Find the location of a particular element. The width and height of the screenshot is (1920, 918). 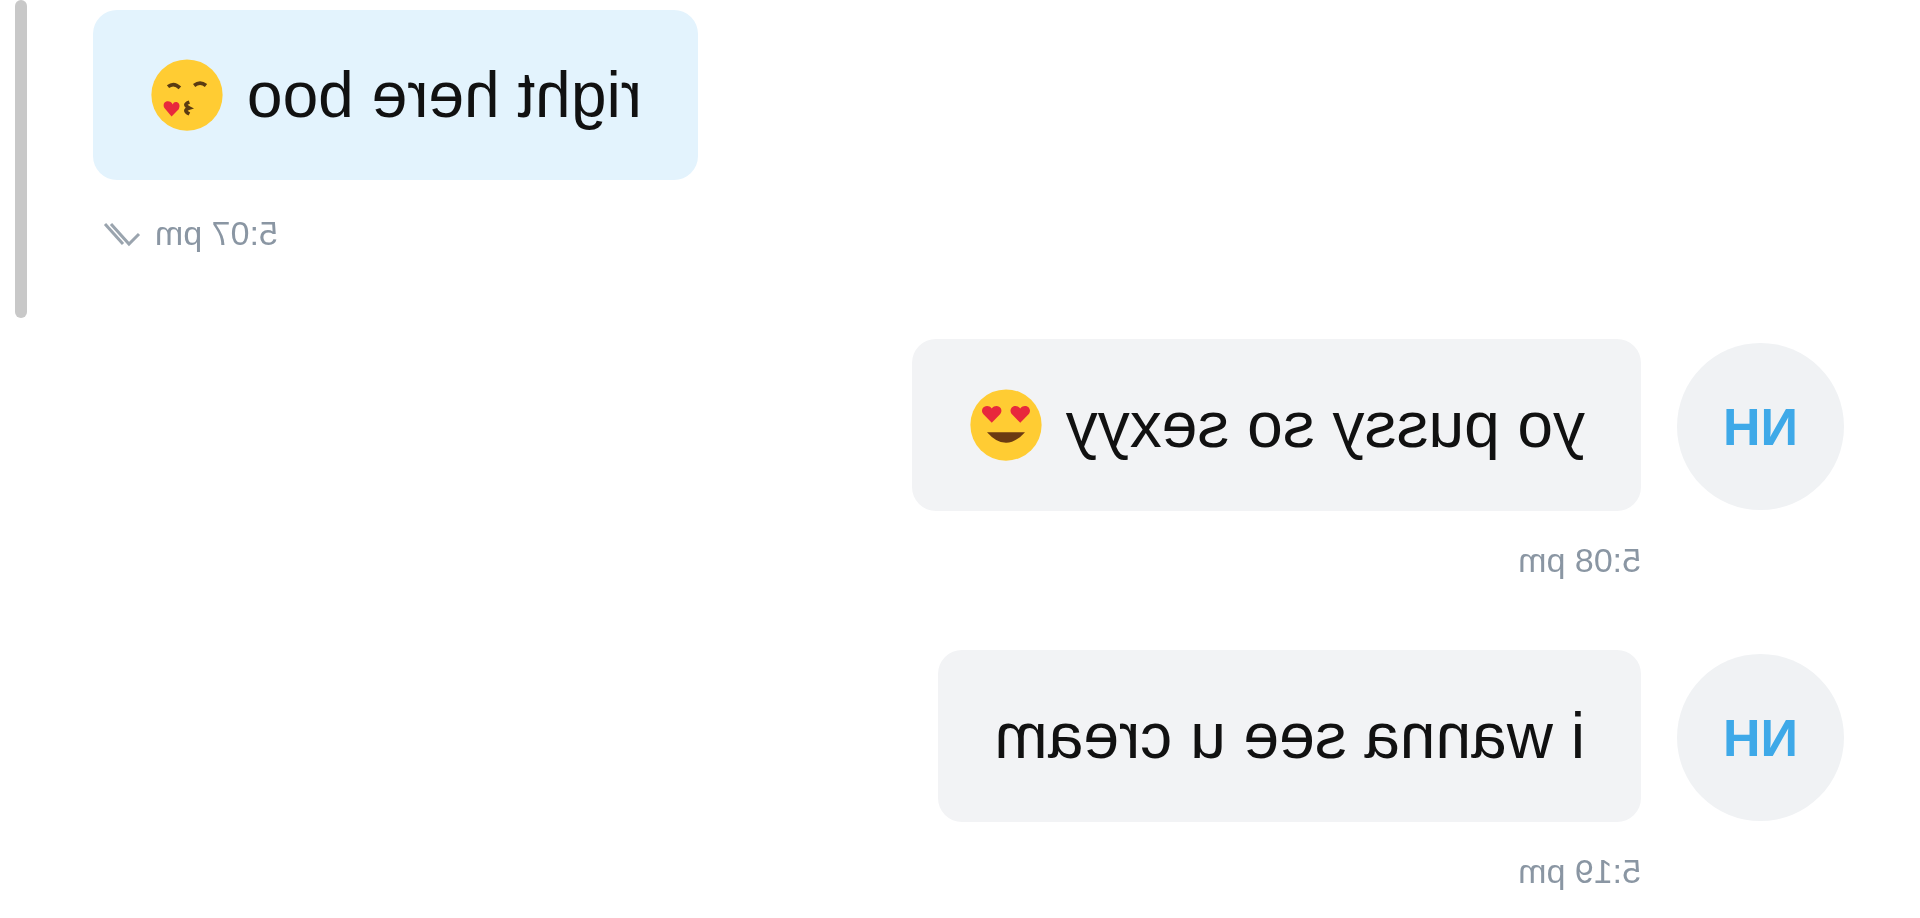

message-time: 5:07 pm is located at coordinates (216, 233).